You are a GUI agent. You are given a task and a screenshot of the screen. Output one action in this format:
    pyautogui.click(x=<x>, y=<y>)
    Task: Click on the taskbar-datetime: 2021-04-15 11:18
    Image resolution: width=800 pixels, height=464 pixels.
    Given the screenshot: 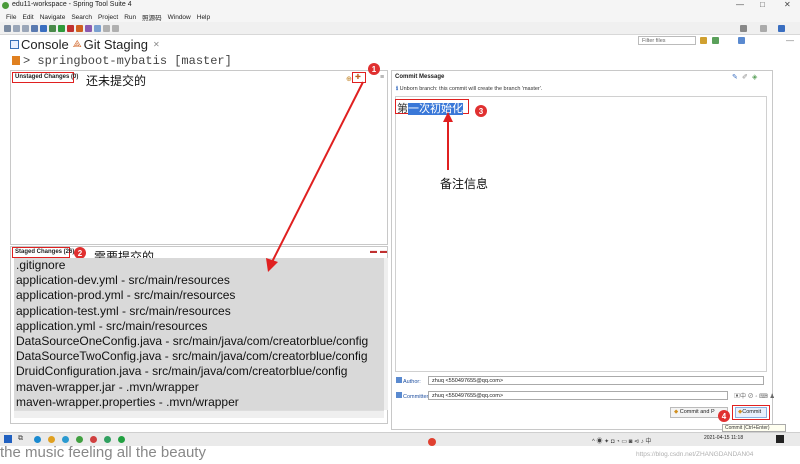 What is the action you would take?
    pyautogui.click(x=724, y=438)
    